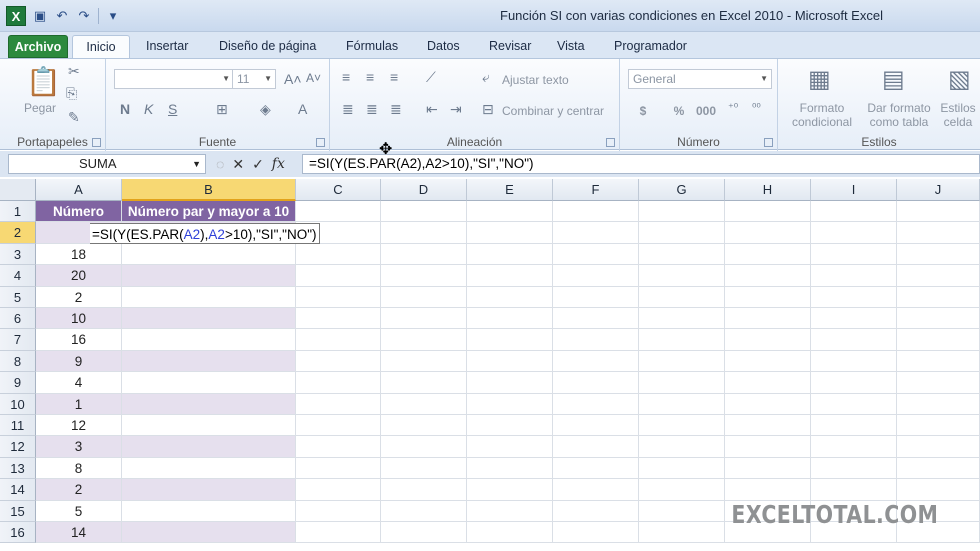 The width and height of the screenshot is (980, 551). Describe the element at coordinates (79, 511) in the screenshot. I see `cell: 5` at that location.